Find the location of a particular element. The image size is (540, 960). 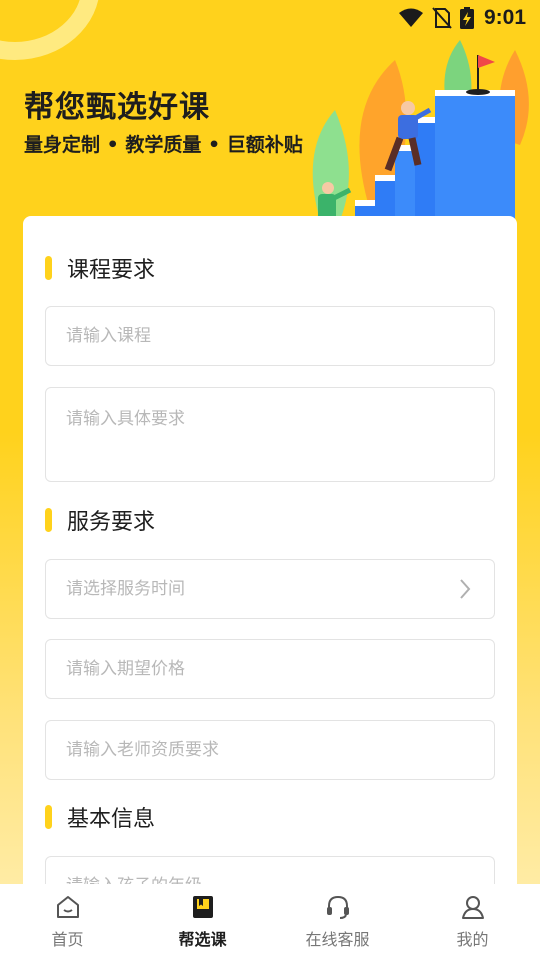

price-input is located at coordinates (270, 669).